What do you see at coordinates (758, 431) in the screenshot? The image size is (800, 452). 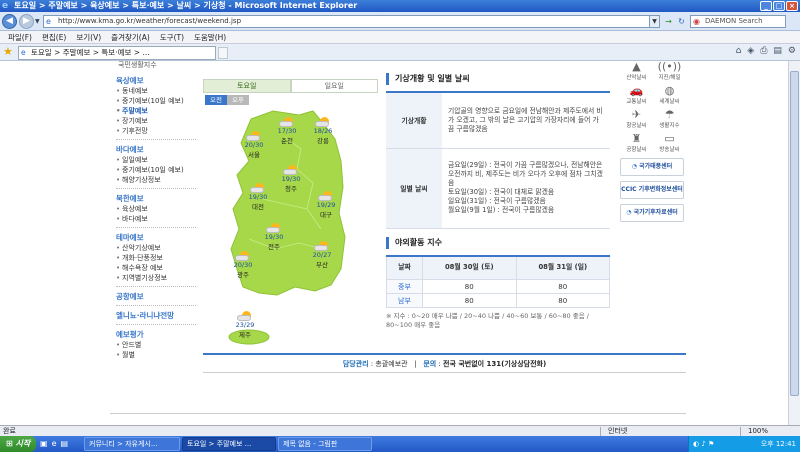 I see `zoom-level: 100%` at bounding box center [758, 431].